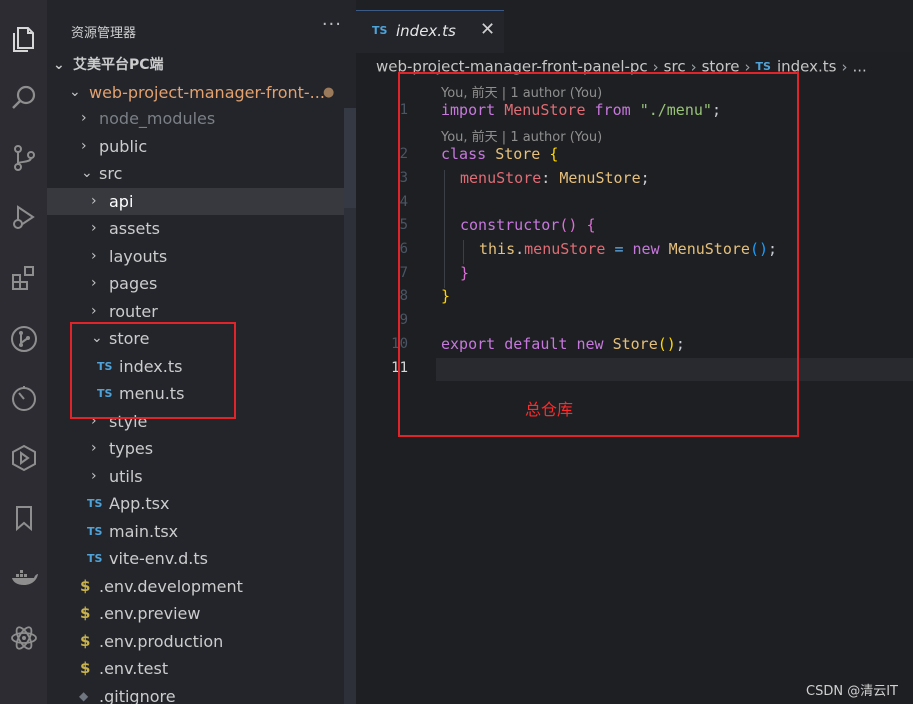 Image resolution: width=913 pixels, height=704 pixels. Describe the element at coordinates (852, 691) in the screenshot. I see `watermark: CSDN @清云IT` at that location.